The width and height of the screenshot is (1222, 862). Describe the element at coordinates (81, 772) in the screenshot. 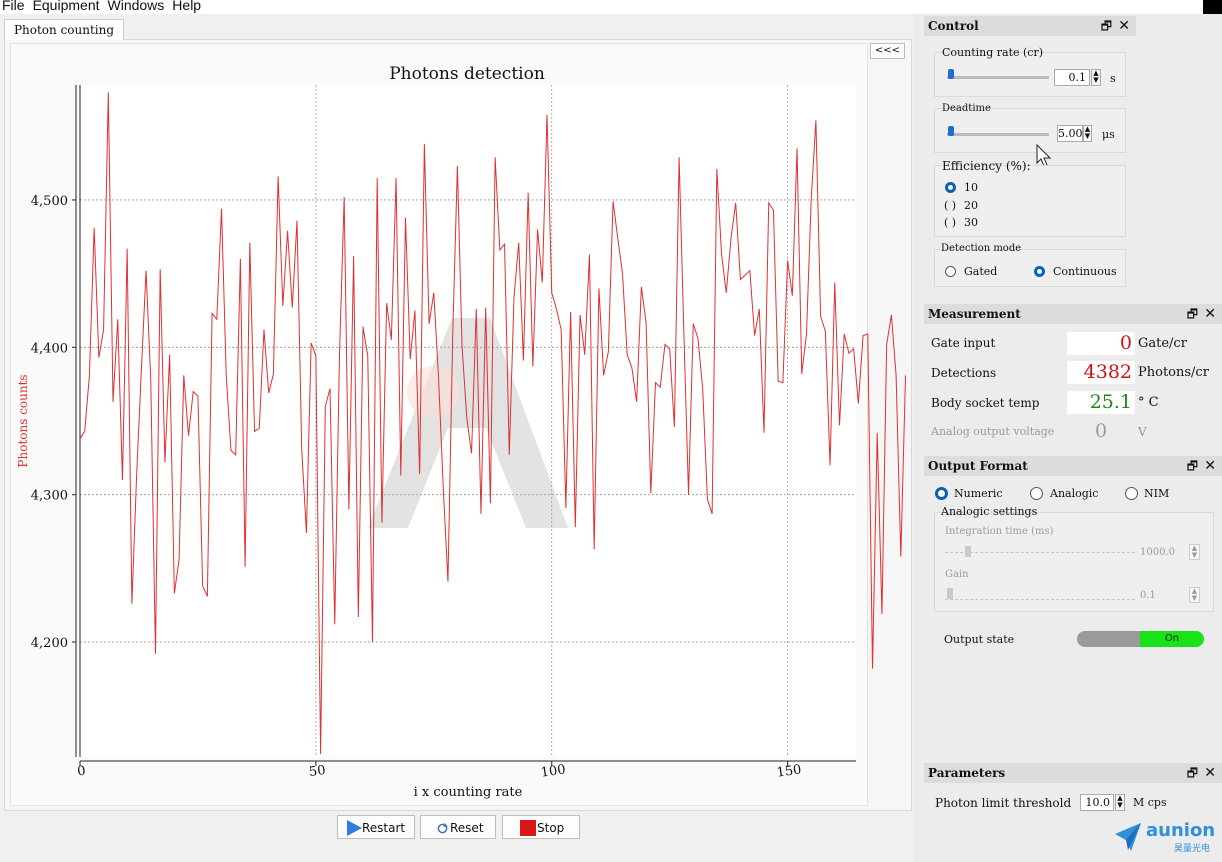

I see `x-tick-label: 0` at that location.